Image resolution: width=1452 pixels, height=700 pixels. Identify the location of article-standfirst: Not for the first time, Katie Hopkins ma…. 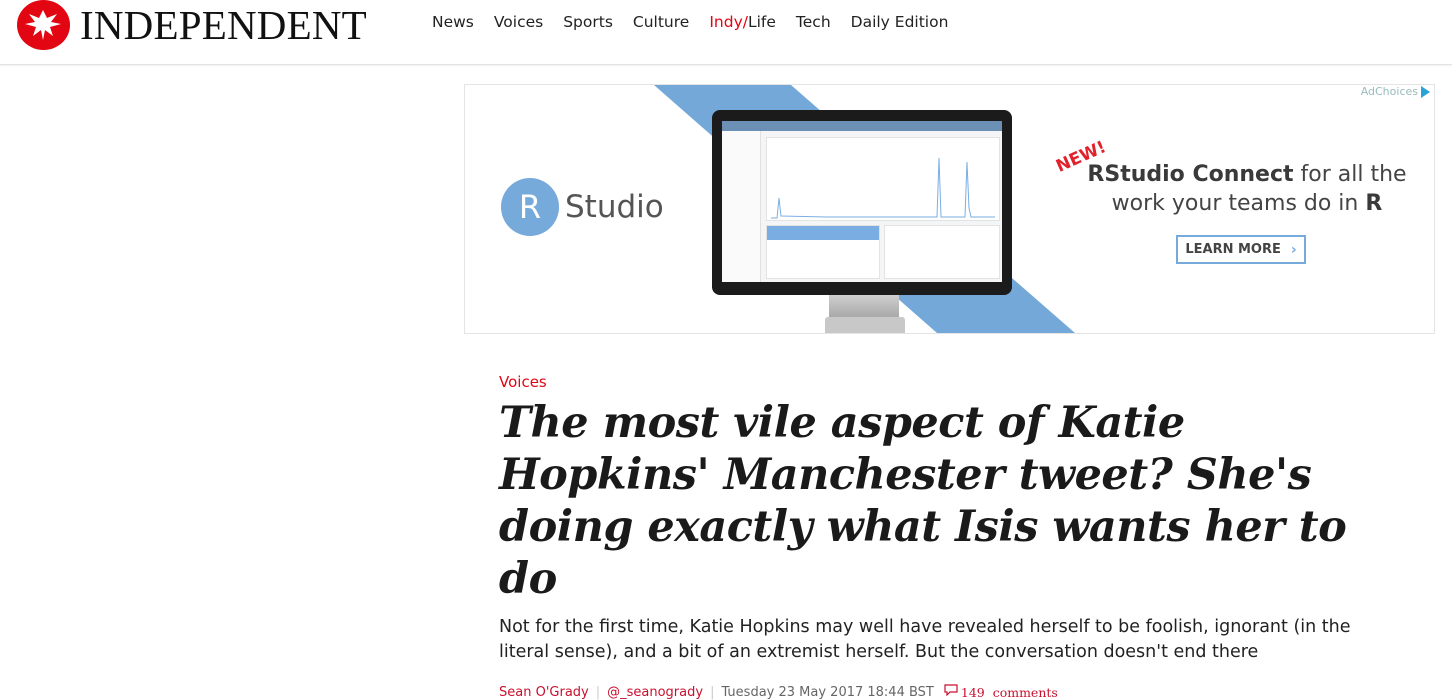
(925, 639).